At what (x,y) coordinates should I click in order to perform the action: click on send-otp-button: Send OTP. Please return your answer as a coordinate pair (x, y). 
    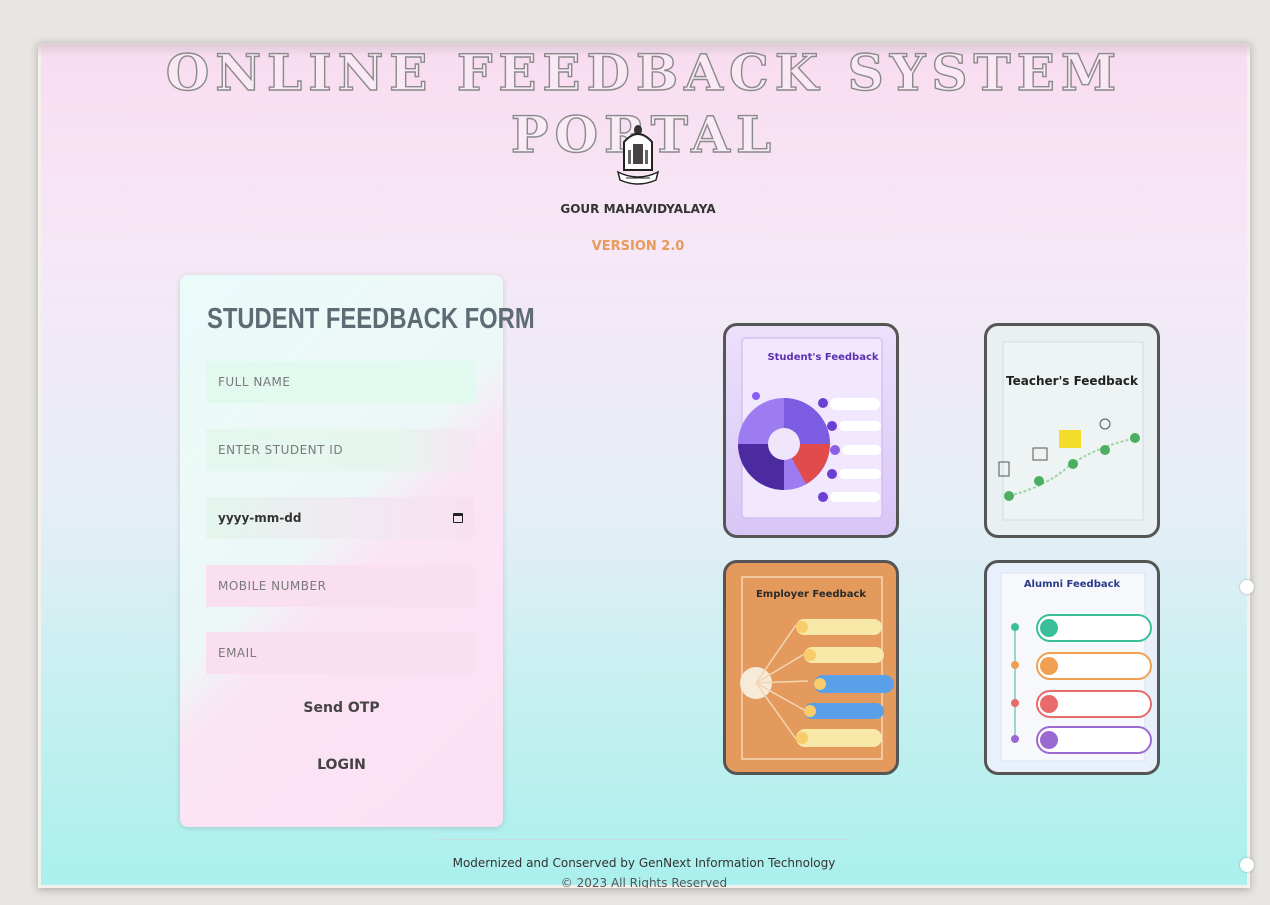
    Looking at the image, I should click on (341, 708).